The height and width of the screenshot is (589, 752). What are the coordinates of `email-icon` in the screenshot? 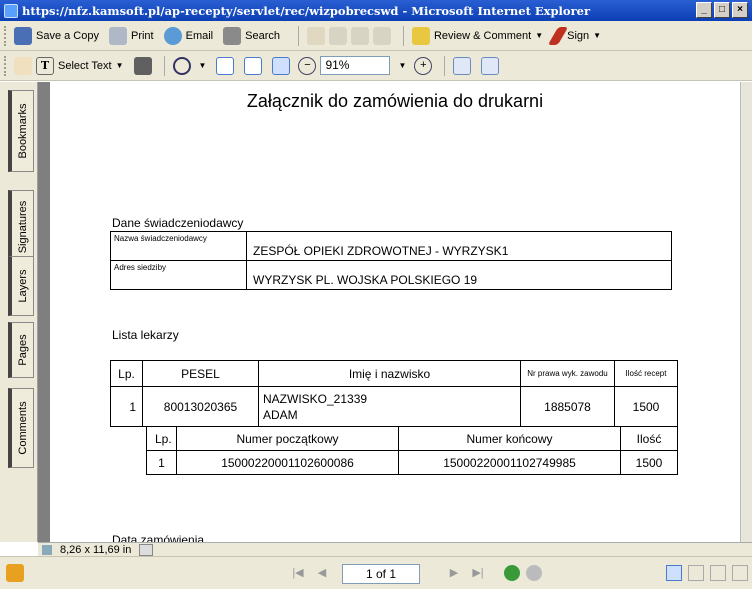 It's located at (172, 35).